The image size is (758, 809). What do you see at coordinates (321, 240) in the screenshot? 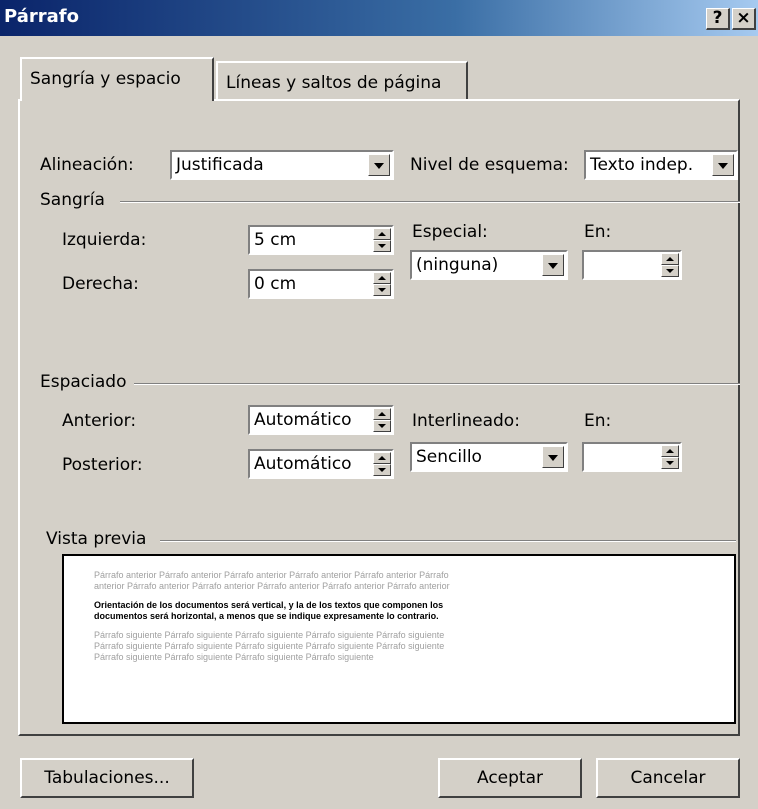
I see `indent-left-field: 5 cm` at bounding box center [321, 240].